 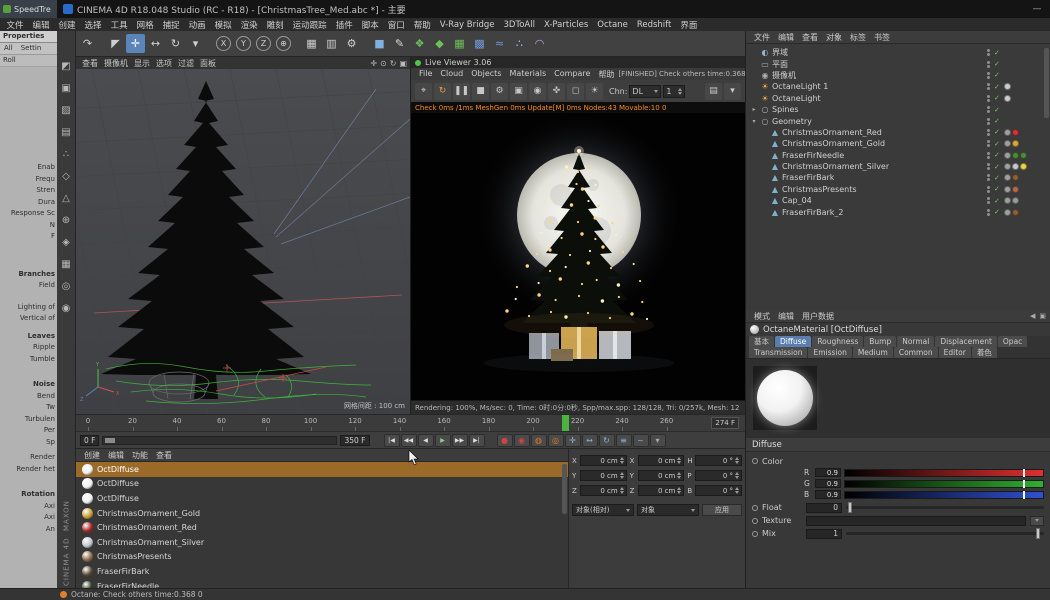 I want to click on coordinate-space-dropdown: 对象, so click(x=668, y=510).